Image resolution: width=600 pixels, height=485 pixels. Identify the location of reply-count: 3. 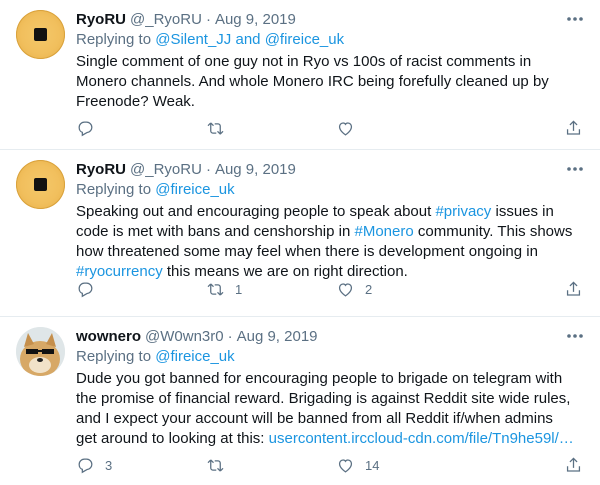
(109, 465).